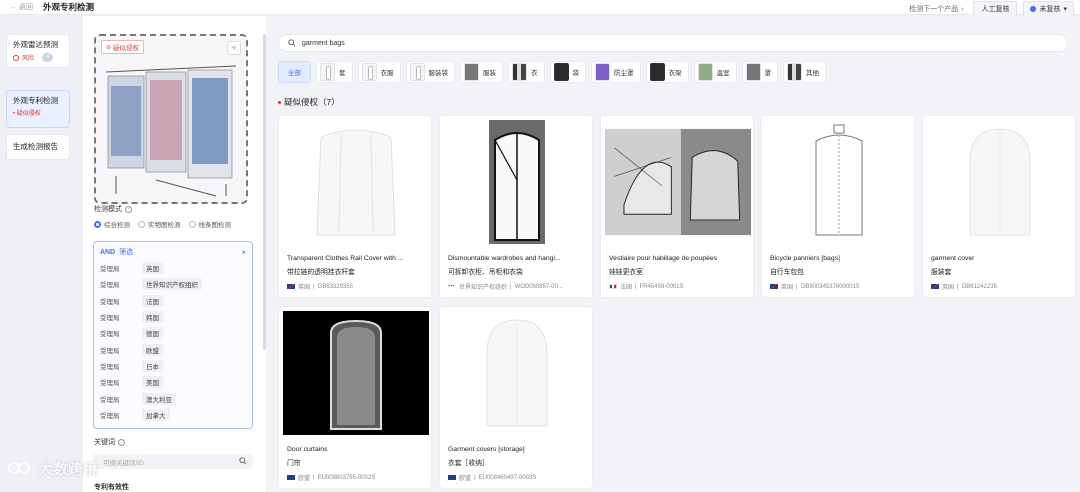 The image size is (1080, 492). Describe the element at coordinates (173, 415) in the screenshot. I see `filter-row: 受理局 加拿大` at that location.